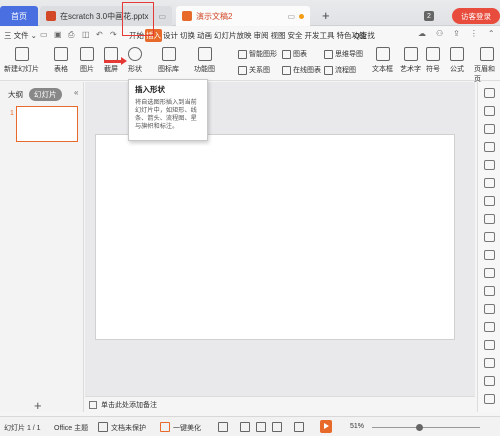 This screenshot has width=500, height=436. Describe the element at coordinates (357, 426) in the screenshot. I see `zoom-level: 51%` at that location.